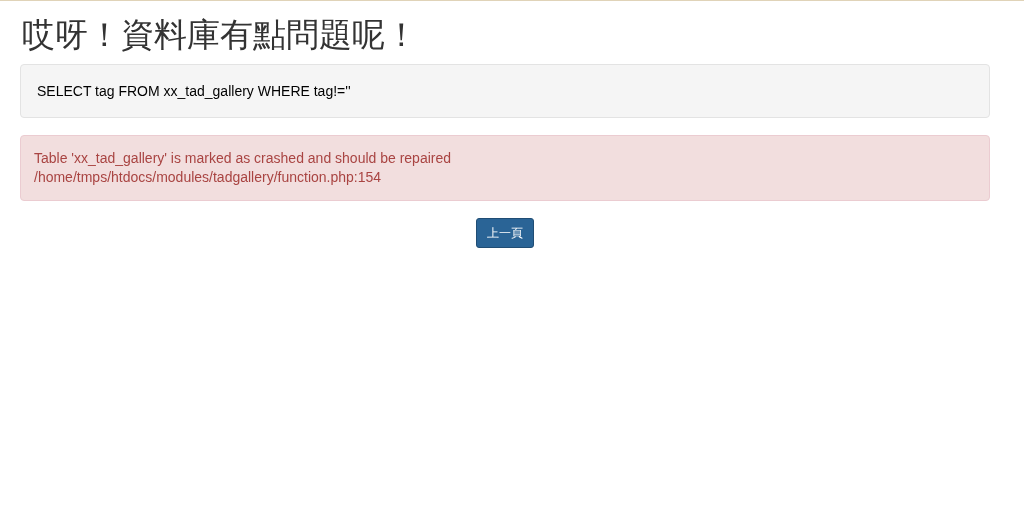  Describe the element at coordinates (220, 35) in the screenshot. I see `page-heading: 哎呀！資料庫有點問題呢！` at that location.